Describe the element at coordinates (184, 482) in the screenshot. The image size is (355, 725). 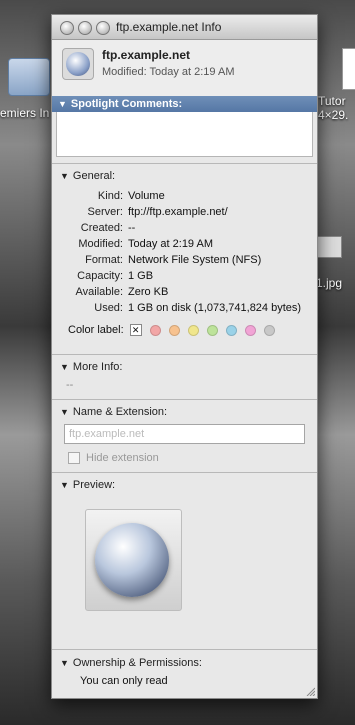
I see `section-preview: ▼ Preview:` at that location.